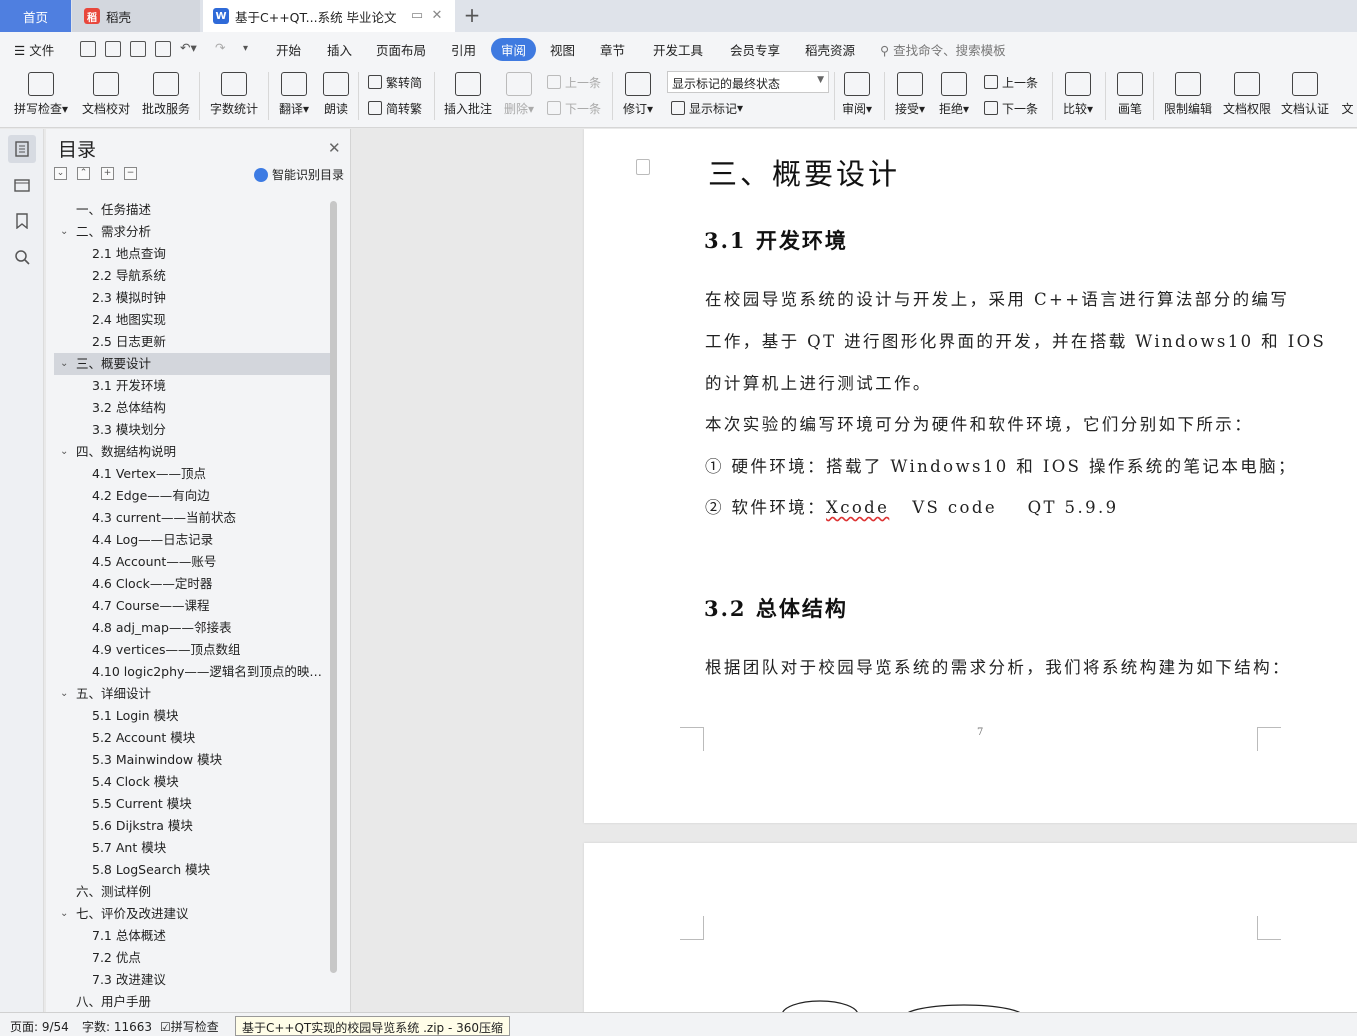 Image resolution: width=1357 pixels, height=1036 pixels. Describe the element at coordinates (299, 174) in the screenshot. I see `smart-toc-button: 智能识别目录` at that location.